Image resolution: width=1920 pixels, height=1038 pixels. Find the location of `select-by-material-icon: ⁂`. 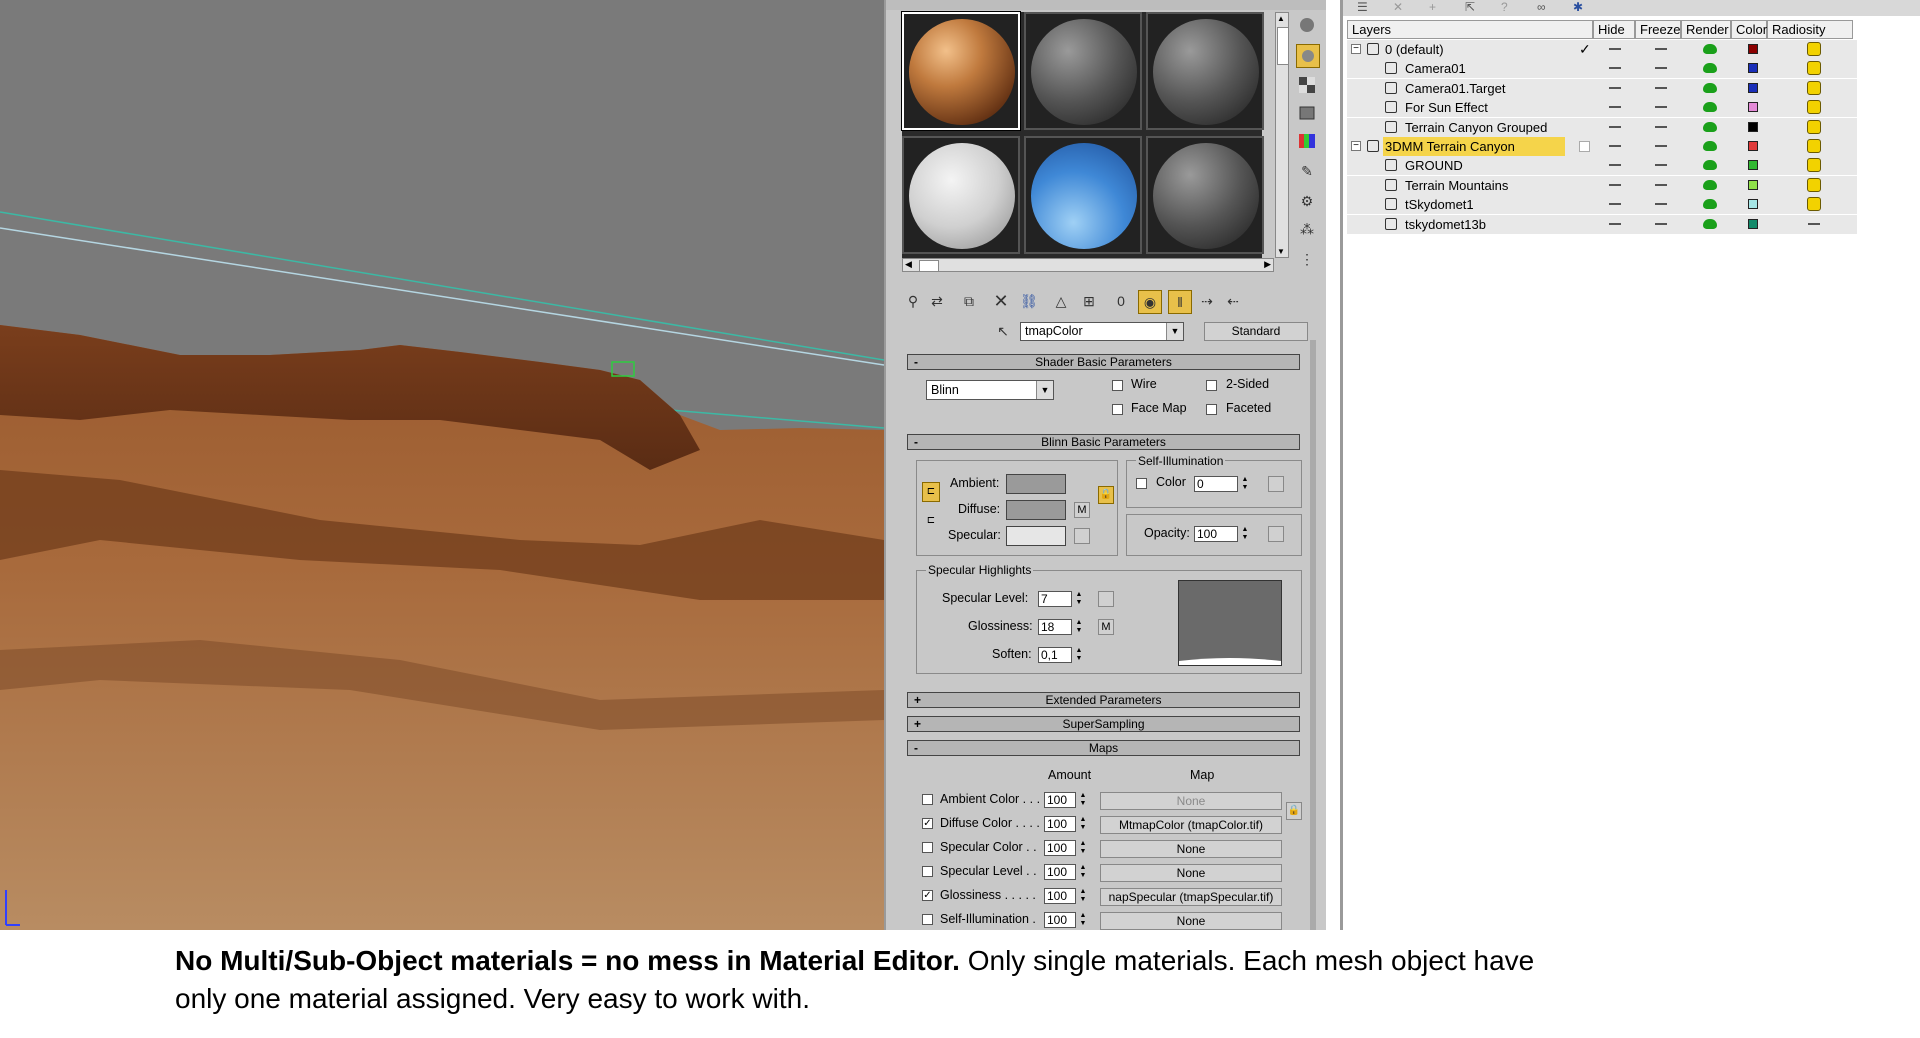

select-by-material-icon: ⁂ is located at coordinates (1307, 229).